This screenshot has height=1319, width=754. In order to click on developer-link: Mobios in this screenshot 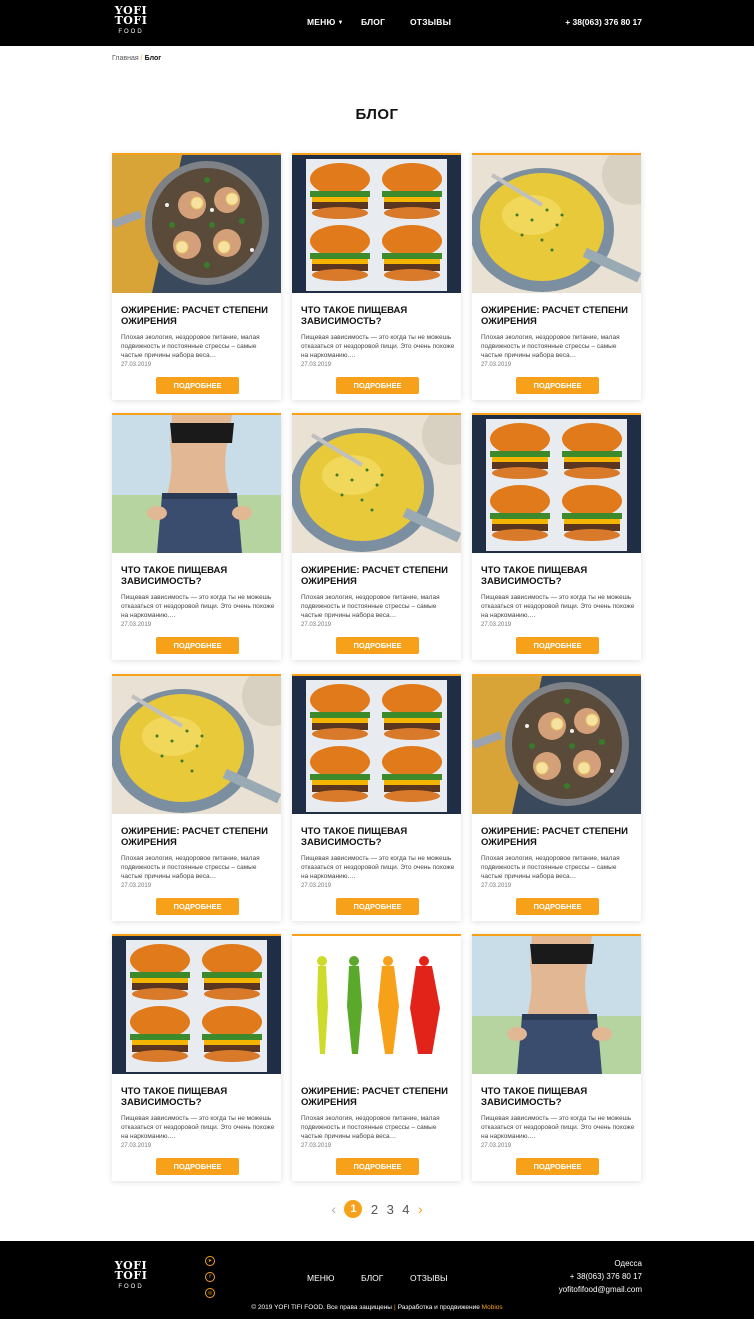, I will do `click(492, 1307)`.